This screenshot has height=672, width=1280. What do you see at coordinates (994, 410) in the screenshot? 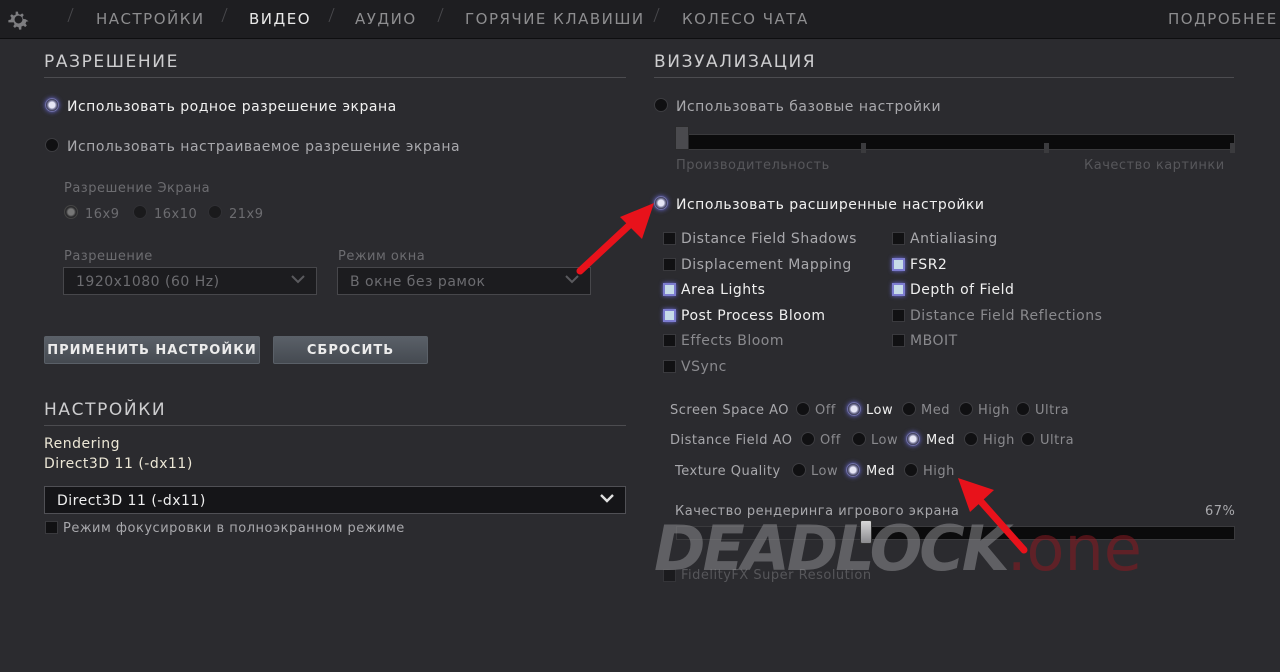
I see `ssao-high-label: High` at bounding box center [994, 410].